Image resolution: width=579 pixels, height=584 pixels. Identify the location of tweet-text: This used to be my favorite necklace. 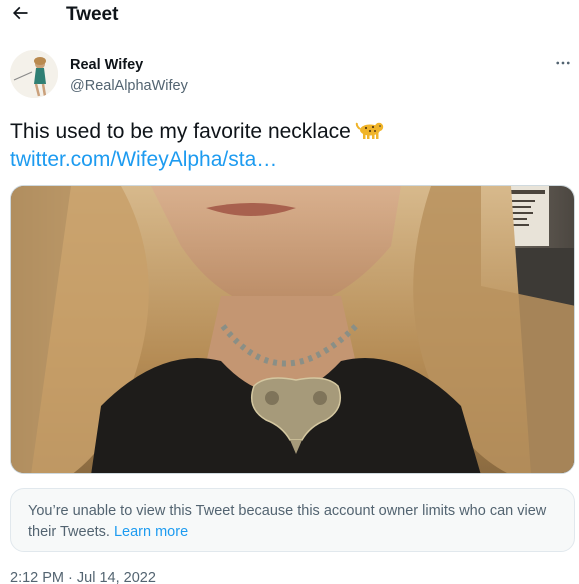
(197, 133).